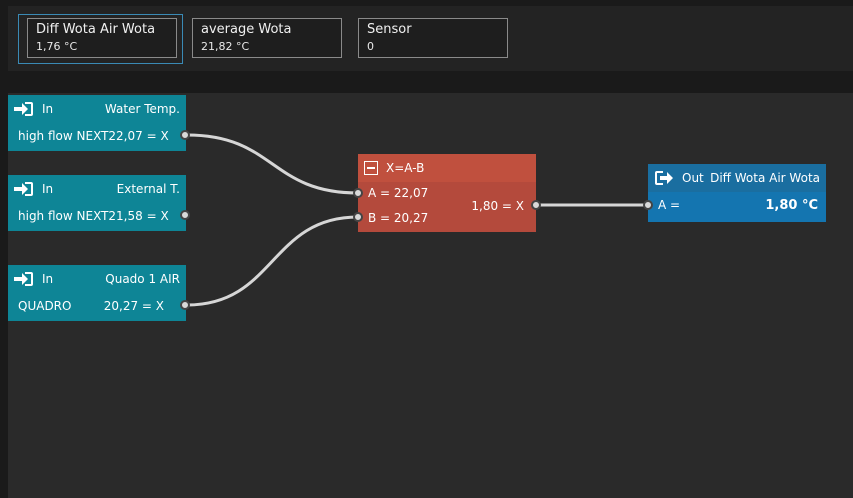 The height and width of the screenshot is (498, 853). Describe the element at coordinates (267, 38) in the screenshot. I see `tile-average-wota: average Wota 21,82 °C` at that location.